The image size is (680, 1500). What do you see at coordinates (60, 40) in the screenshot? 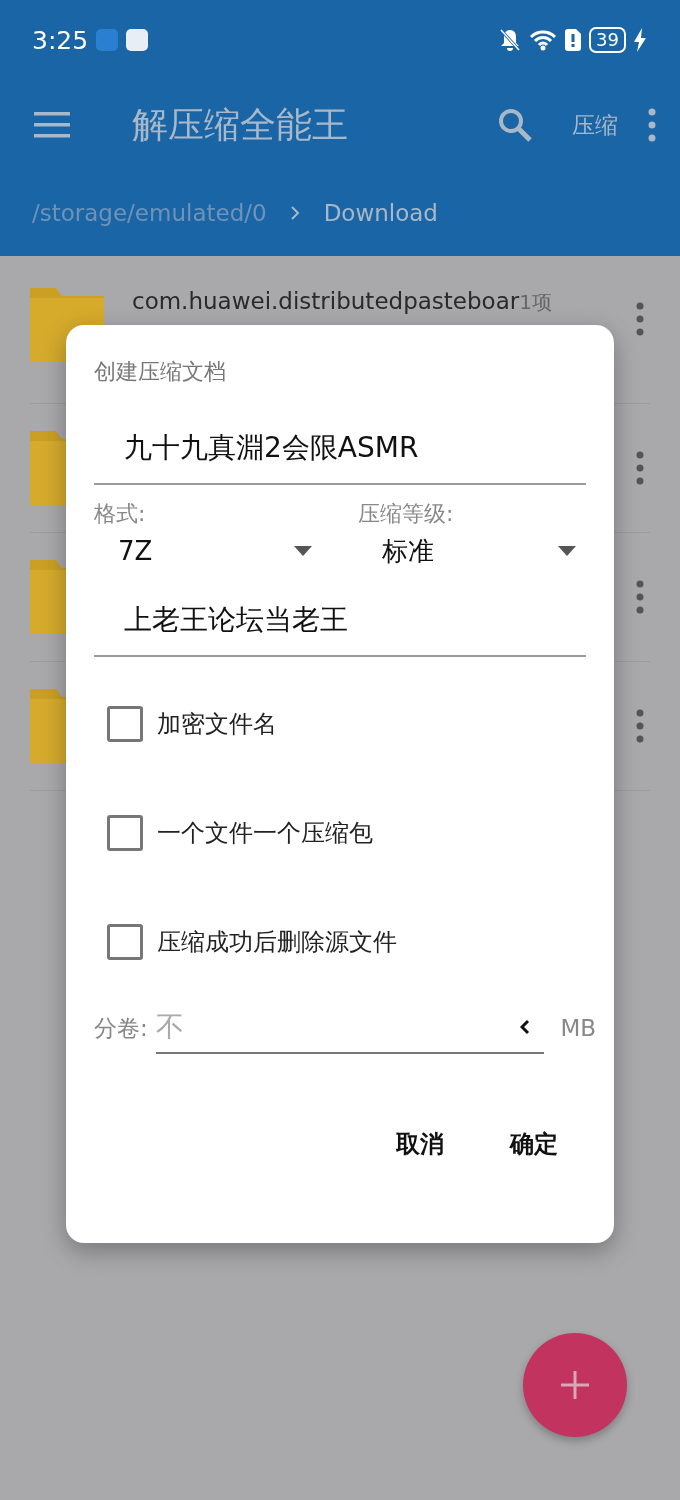
I see `status-time: 3:25` at bounding box center [60, 40].